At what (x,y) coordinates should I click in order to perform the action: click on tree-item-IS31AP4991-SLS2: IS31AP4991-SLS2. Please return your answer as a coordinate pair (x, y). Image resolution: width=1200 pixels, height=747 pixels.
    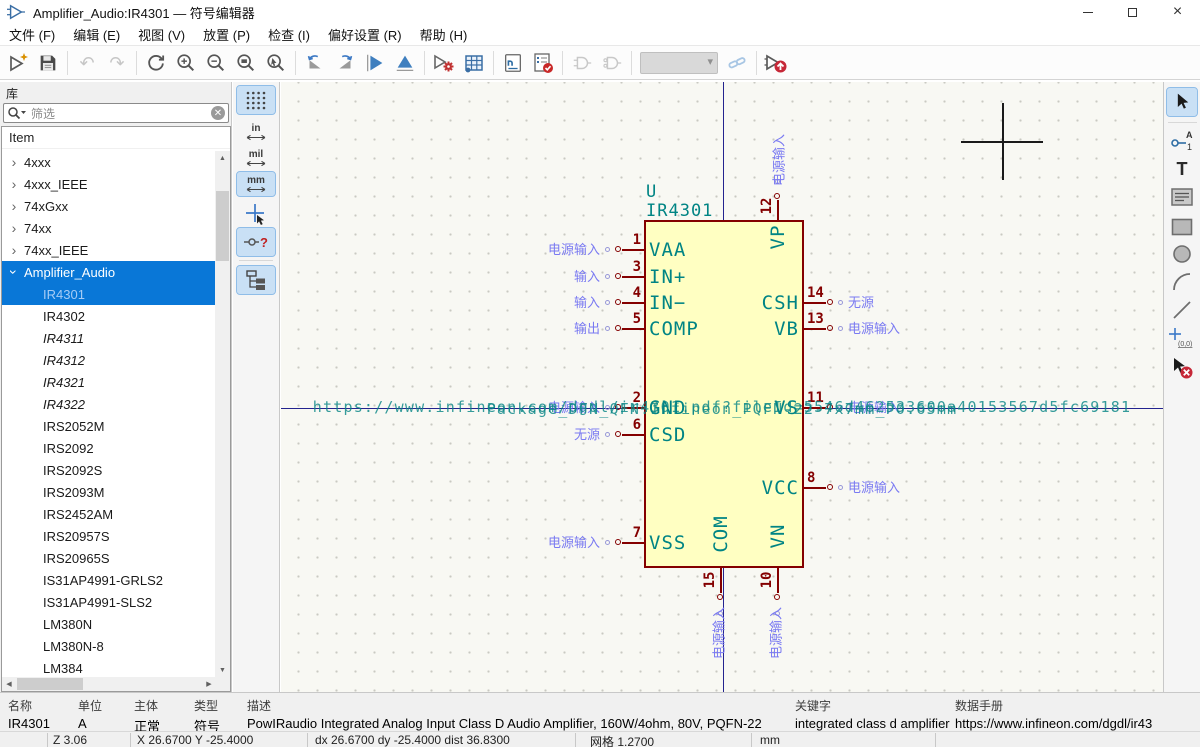
    Looking at the image, I should click on (109, 602).